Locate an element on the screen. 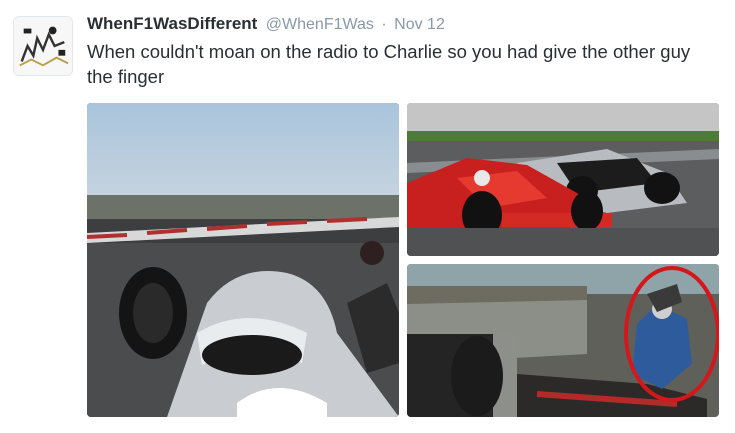 Image resolution: width=735 pixels, height=433 pixels. media-photo-racing is located at coordinates (563, 179).